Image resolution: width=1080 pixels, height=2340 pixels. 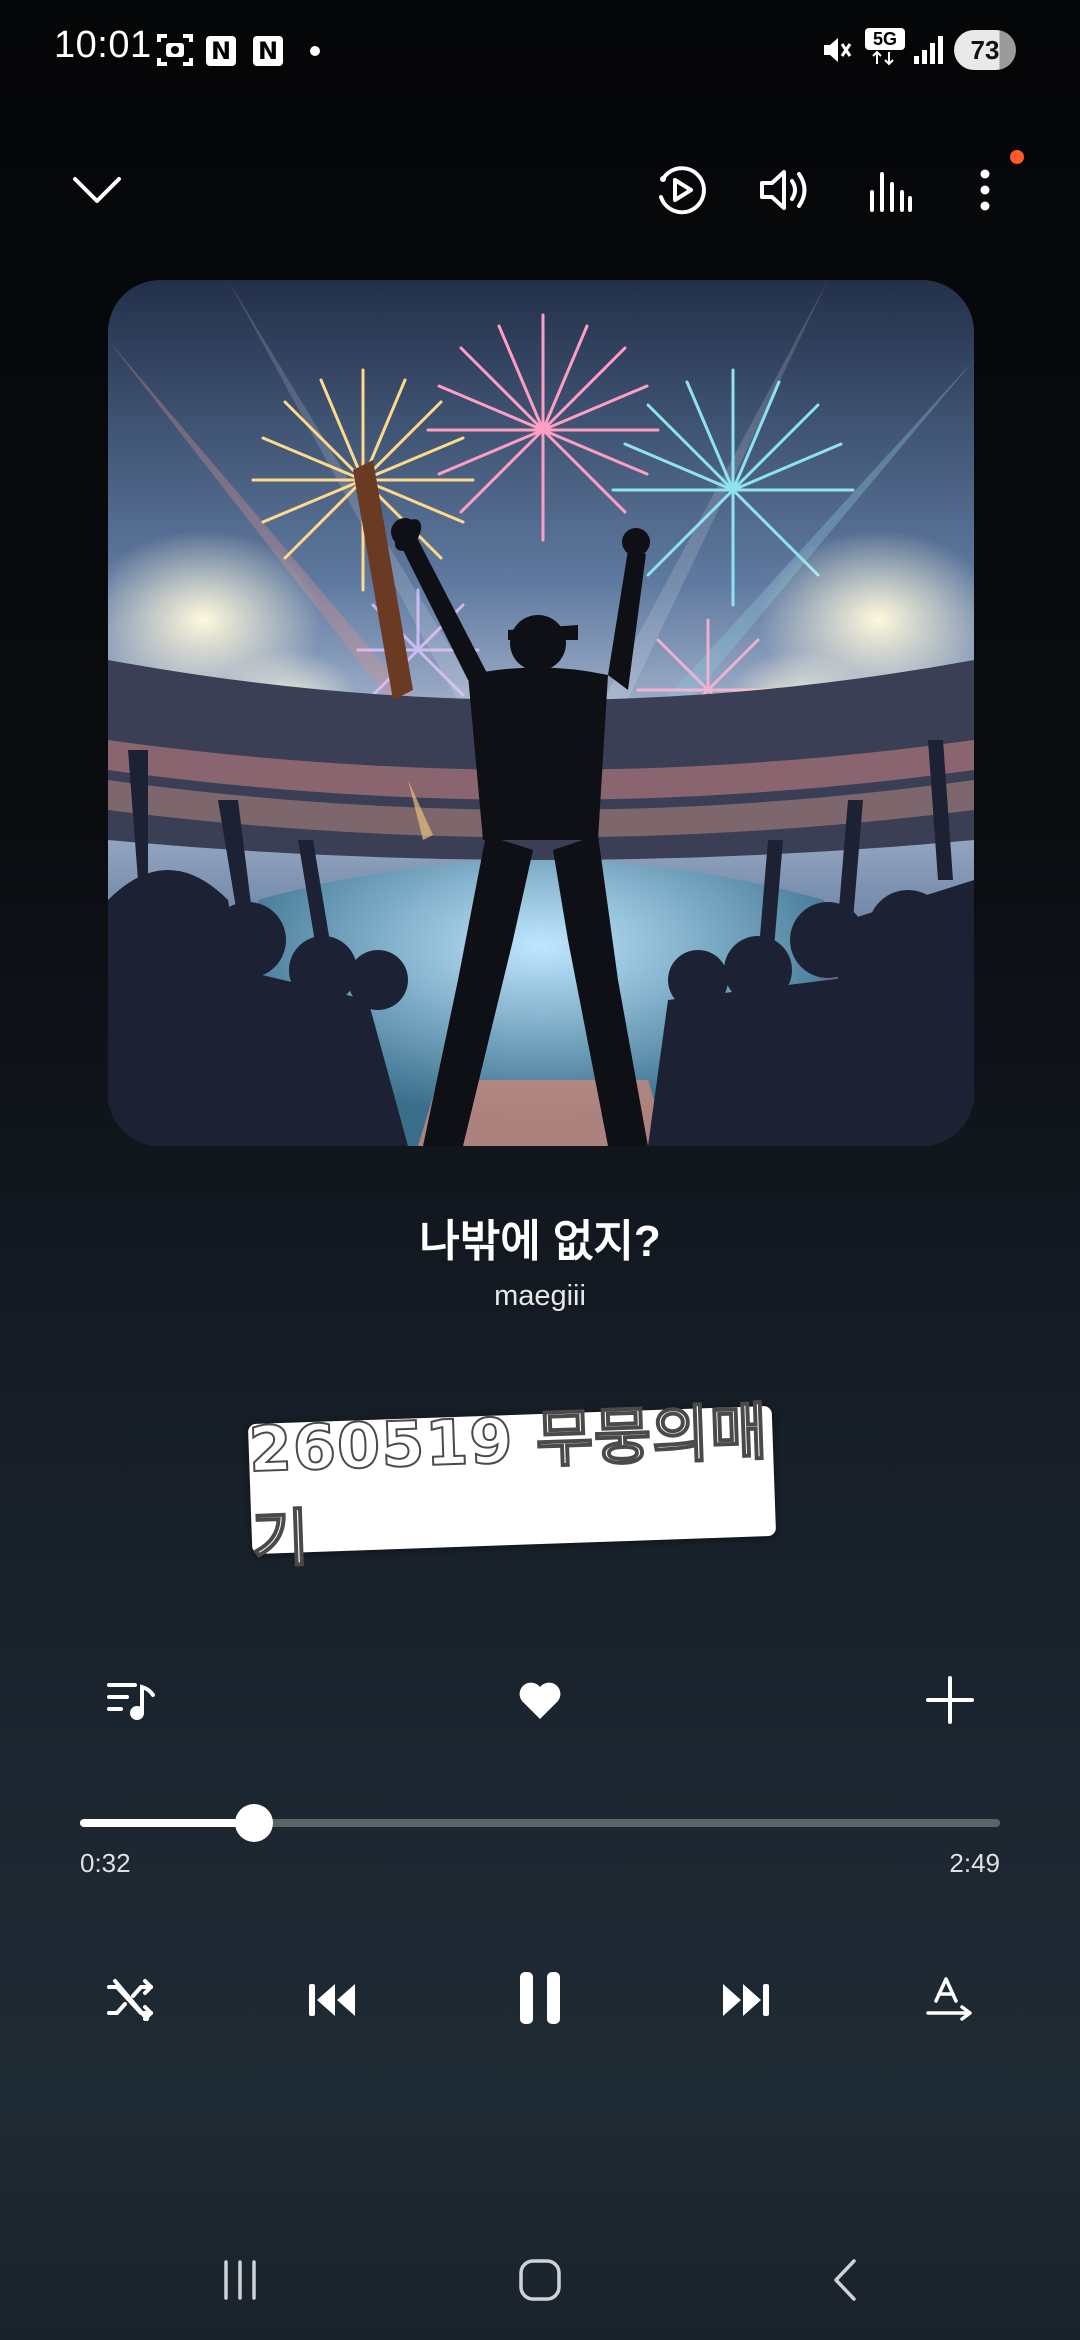 I want to click on song-artist: maegiii, so click(x=540, y=1296).